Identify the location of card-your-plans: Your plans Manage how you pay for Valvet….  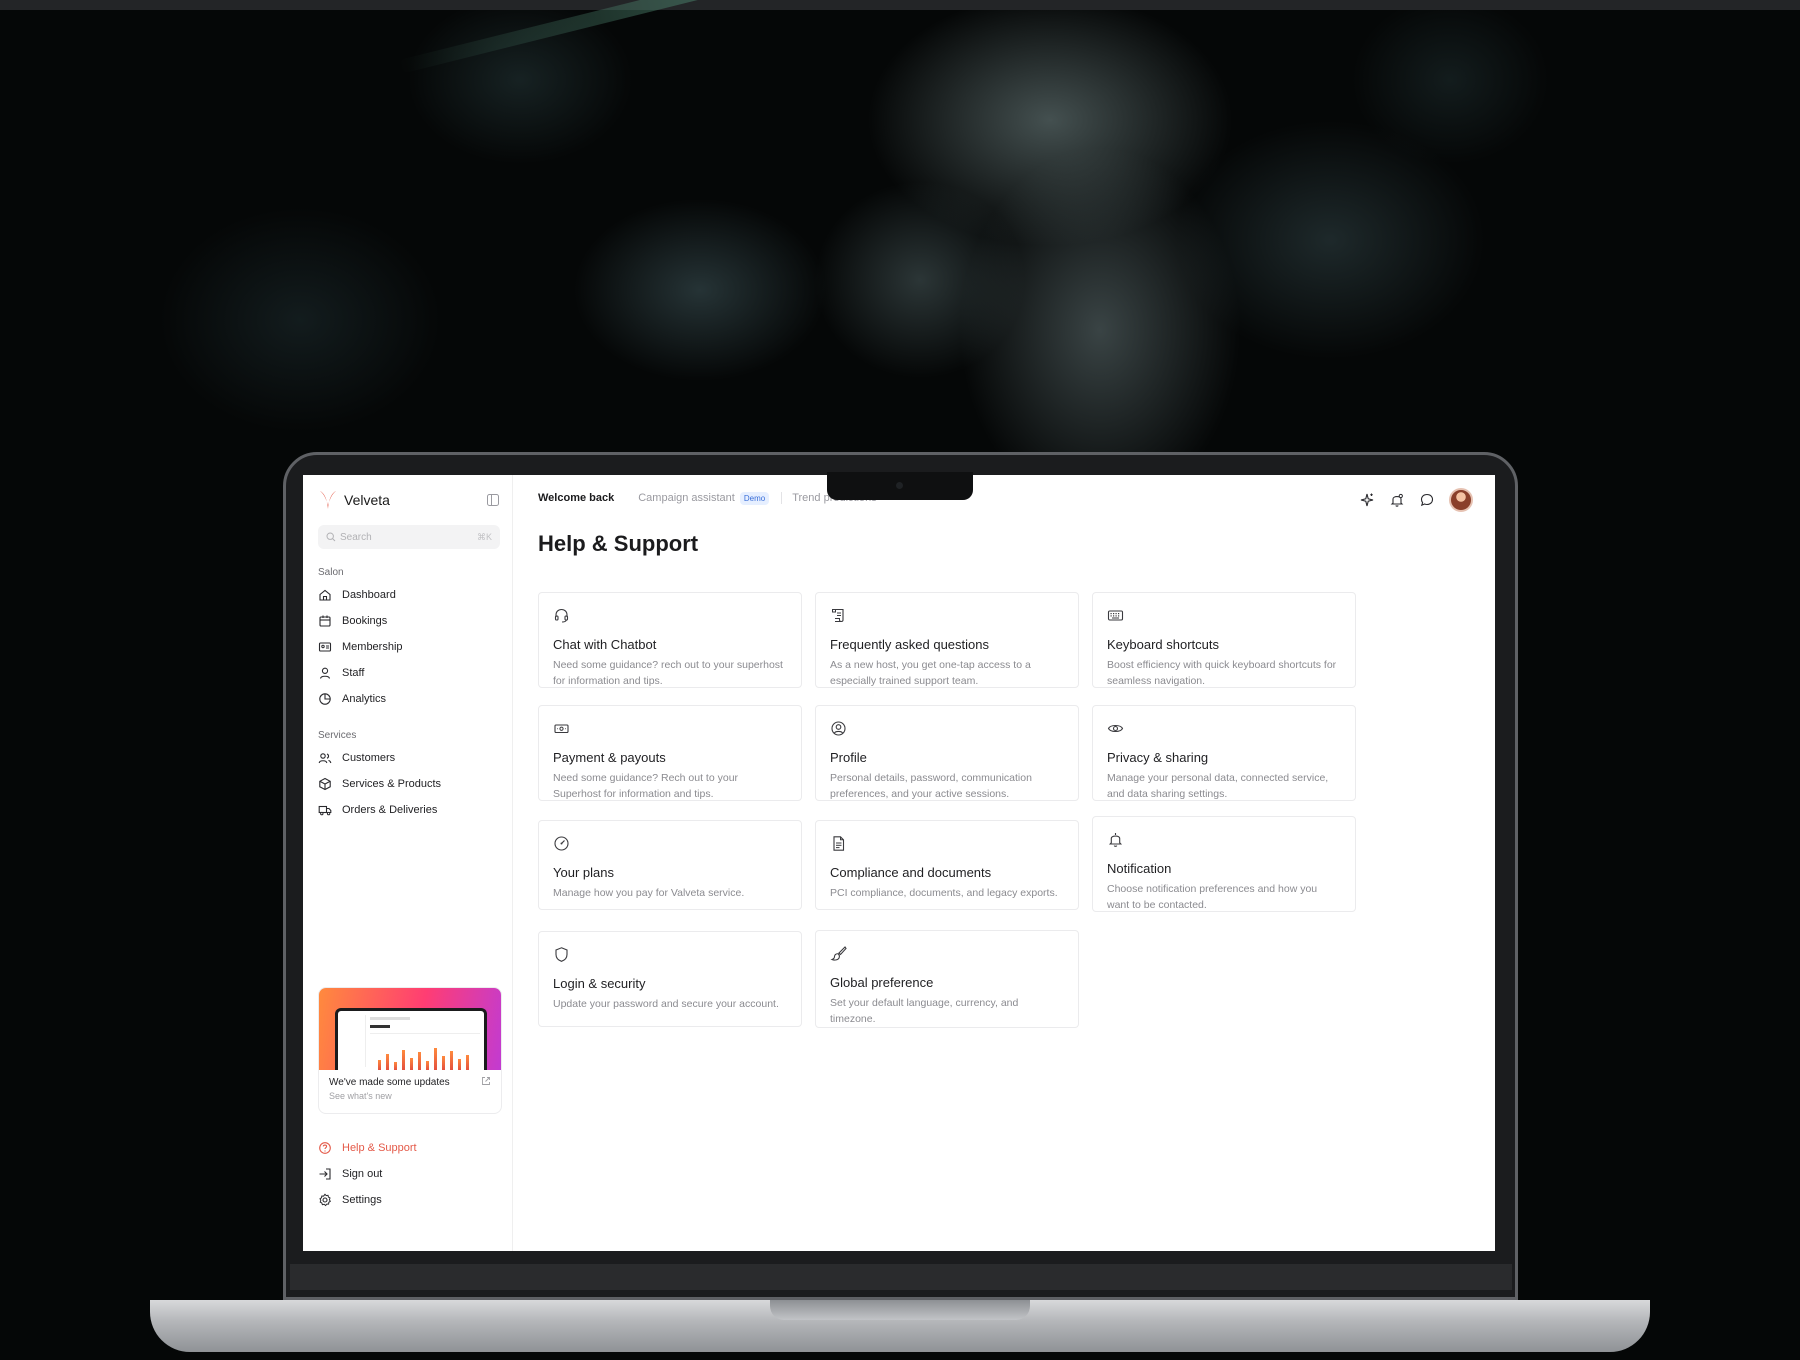
(670, 865).